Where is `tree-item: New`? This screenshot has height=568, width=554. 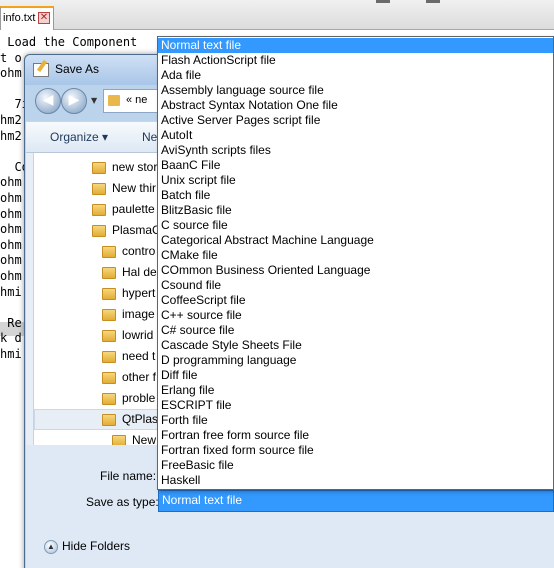 tree-item: New is located at coordinates (134, 437).